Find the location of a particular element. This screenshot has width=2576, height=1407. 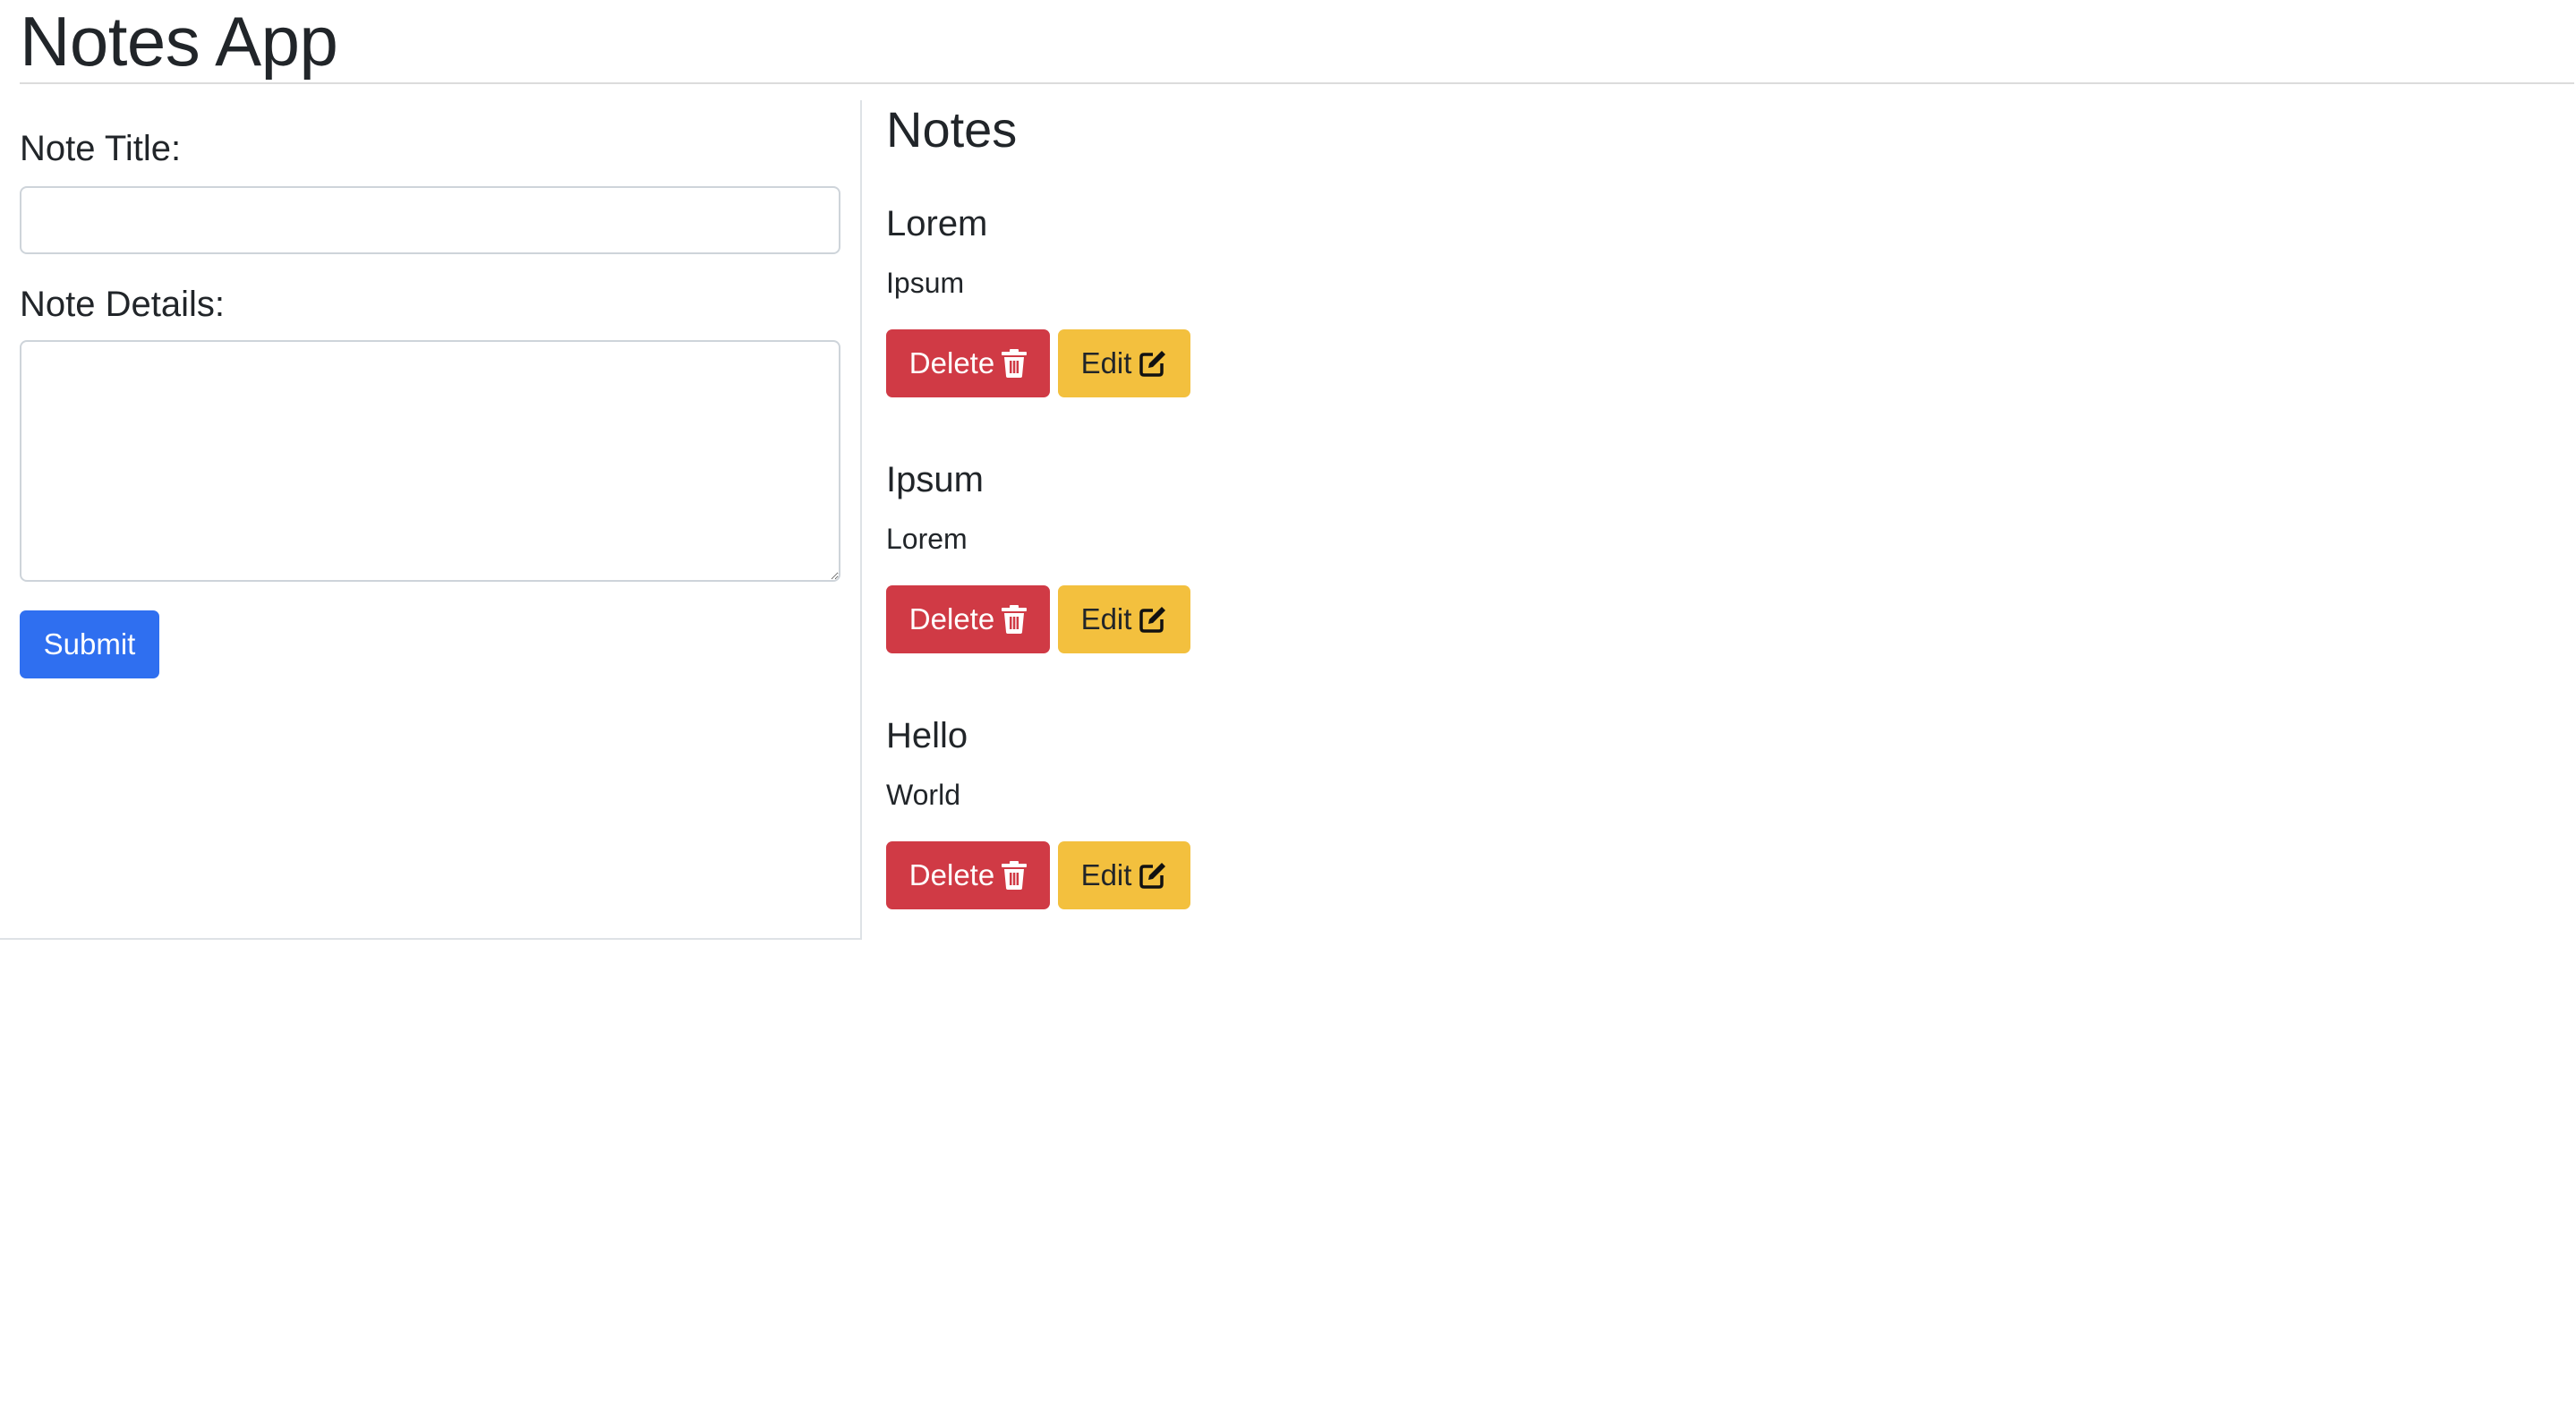

note-item: Lorem Ipsum Delete Edit is located at coordinates (1244, 314).